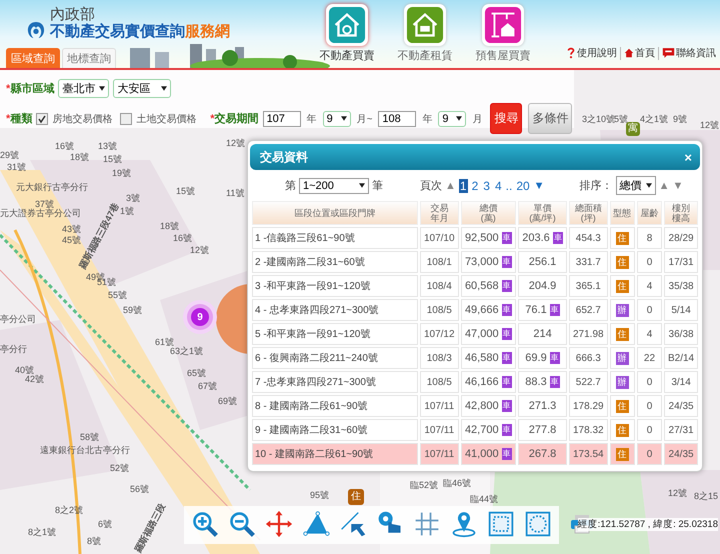 This screenshot has width=720, height=554. What do you see at coordinates (228, 401) in the screenshot?
I see `map-label: 69號` at bounding box center [228, 401].